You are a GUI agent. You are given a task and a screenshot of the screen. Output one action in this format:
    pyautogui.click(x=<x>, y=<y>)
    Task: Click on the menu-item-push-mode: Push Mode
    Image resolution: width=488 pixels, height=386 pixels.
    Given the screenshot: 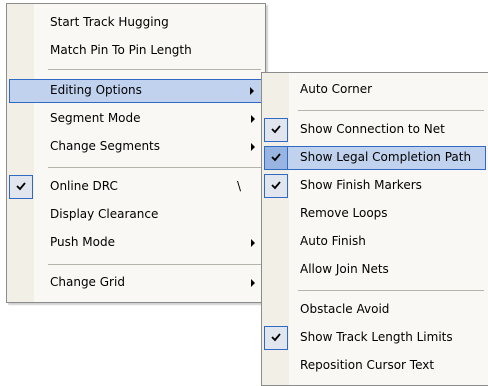 What is the action you would take?
    pyautogui.click(x=136, y=243)
    